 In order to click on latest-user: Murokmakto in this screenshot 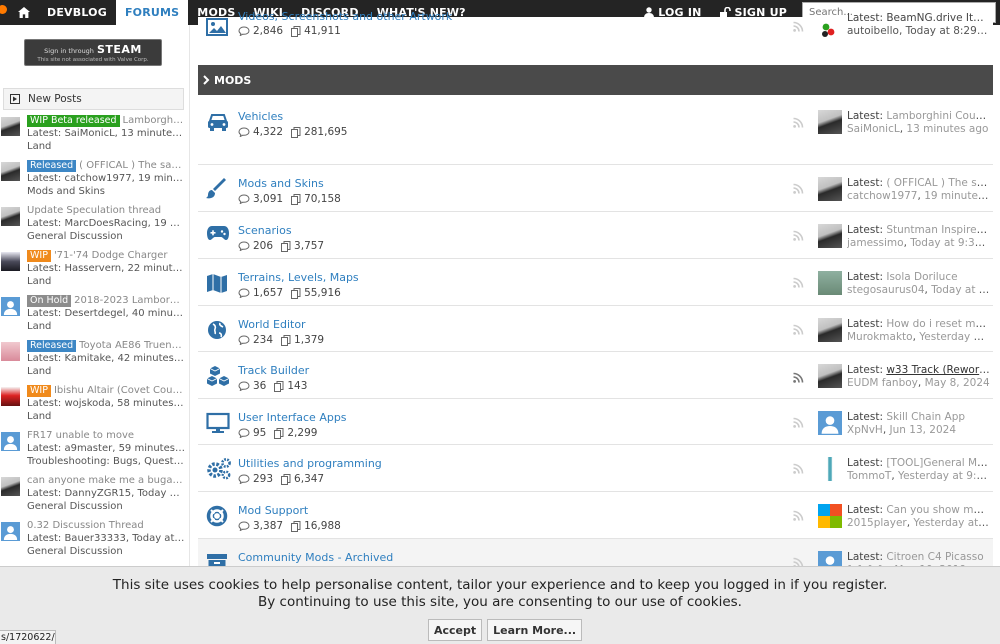, I will do `click(880, 337)`.